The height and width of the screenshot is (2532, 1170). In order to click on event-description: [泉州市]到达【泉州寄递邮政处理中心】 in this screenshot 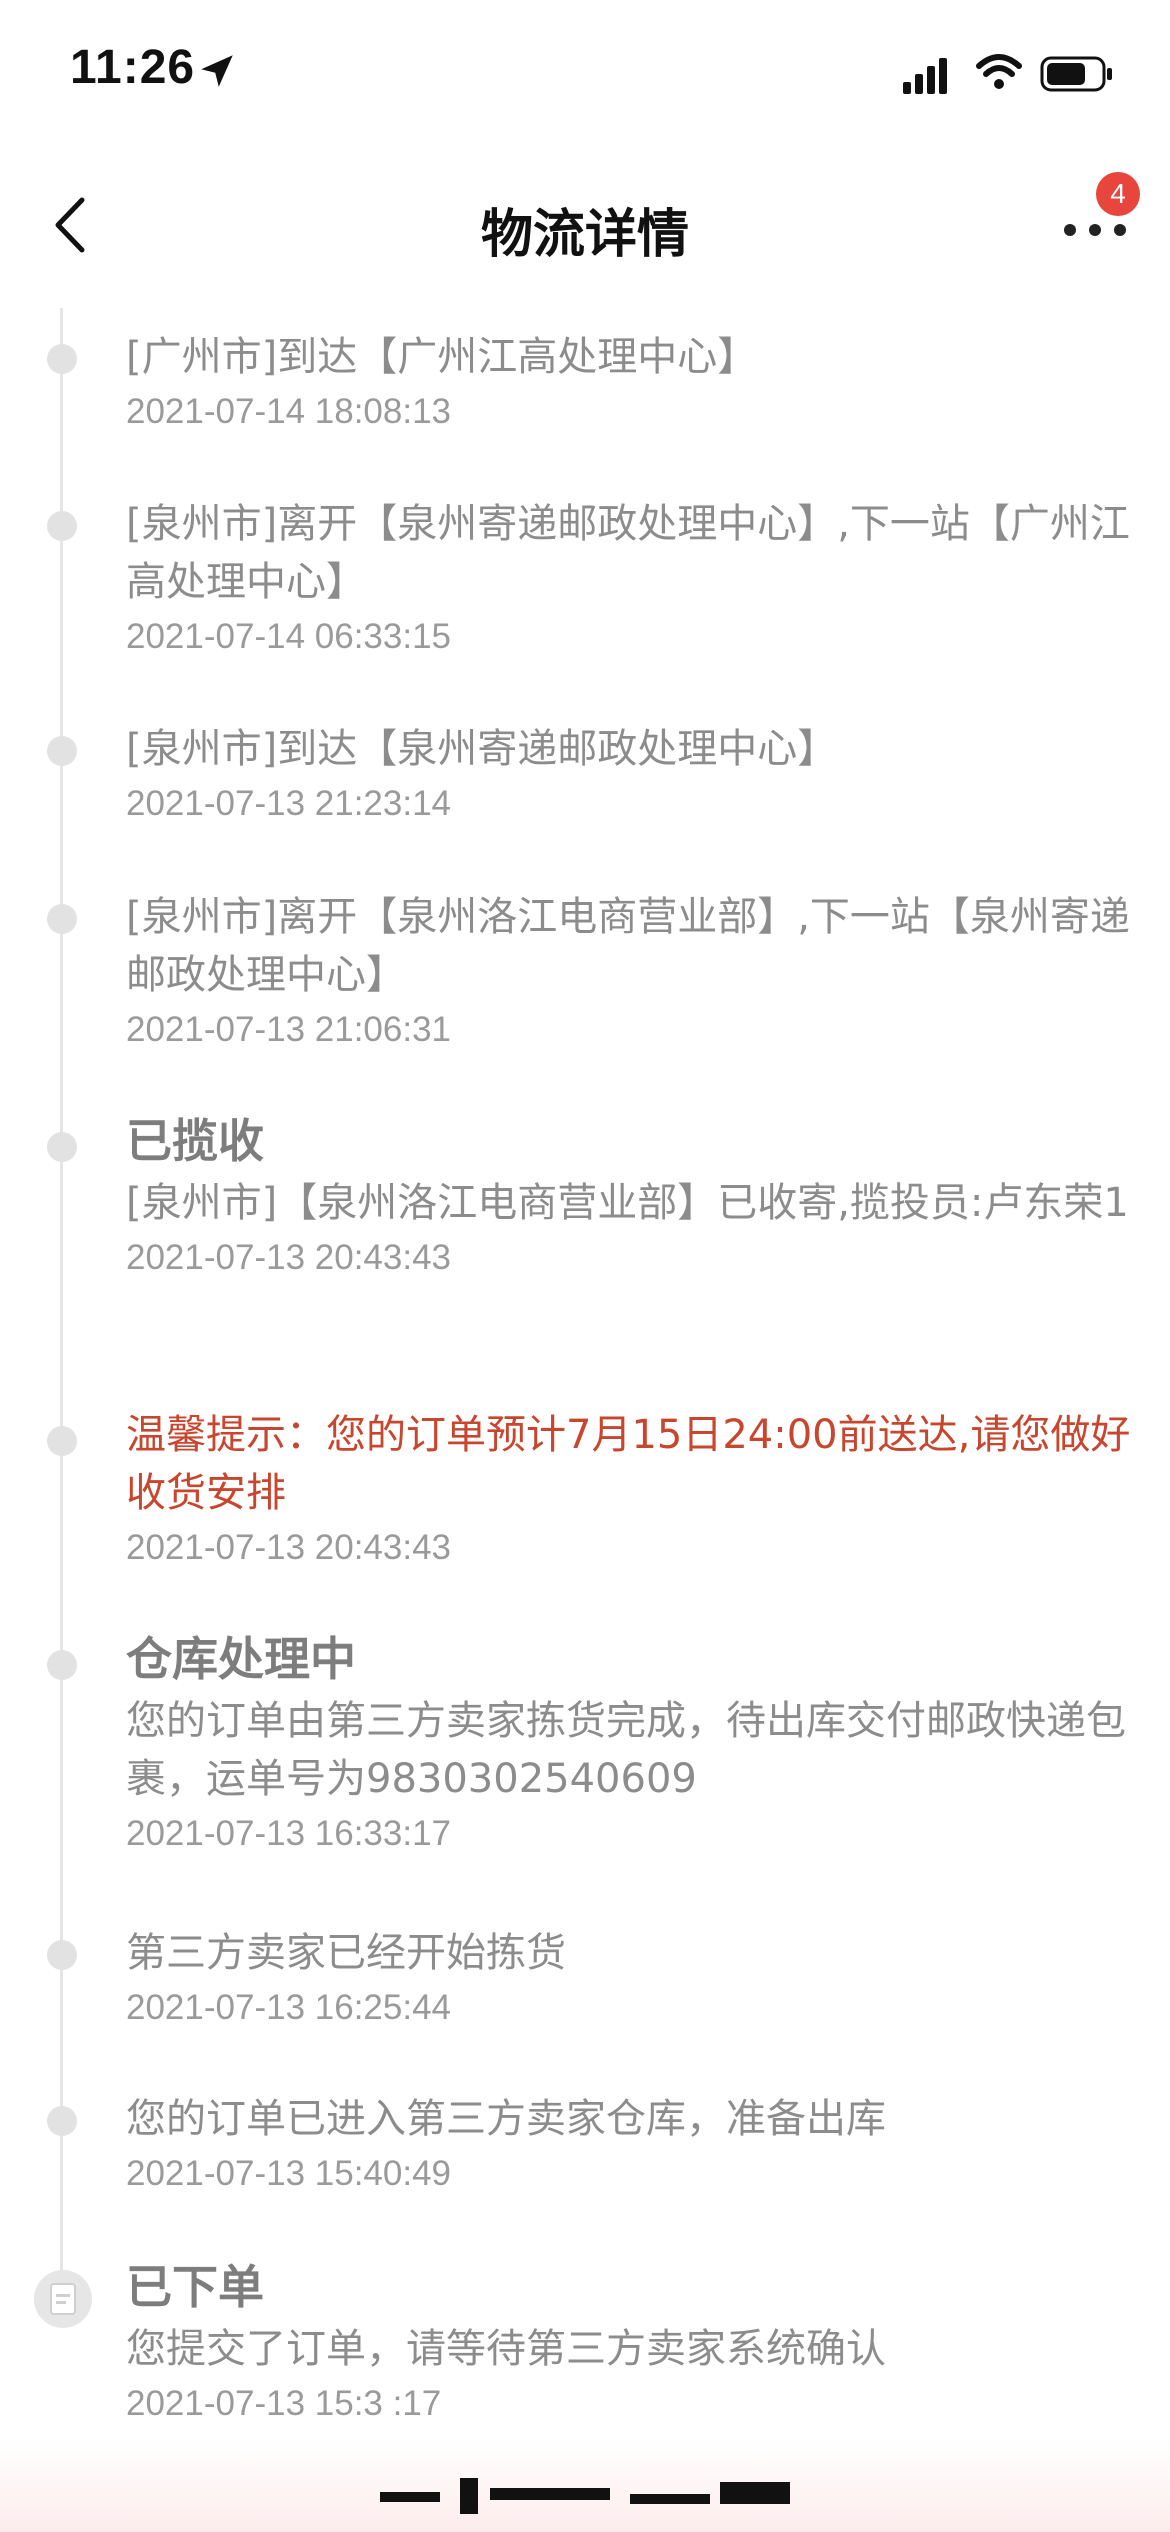, I will do `click(482, 749)`.